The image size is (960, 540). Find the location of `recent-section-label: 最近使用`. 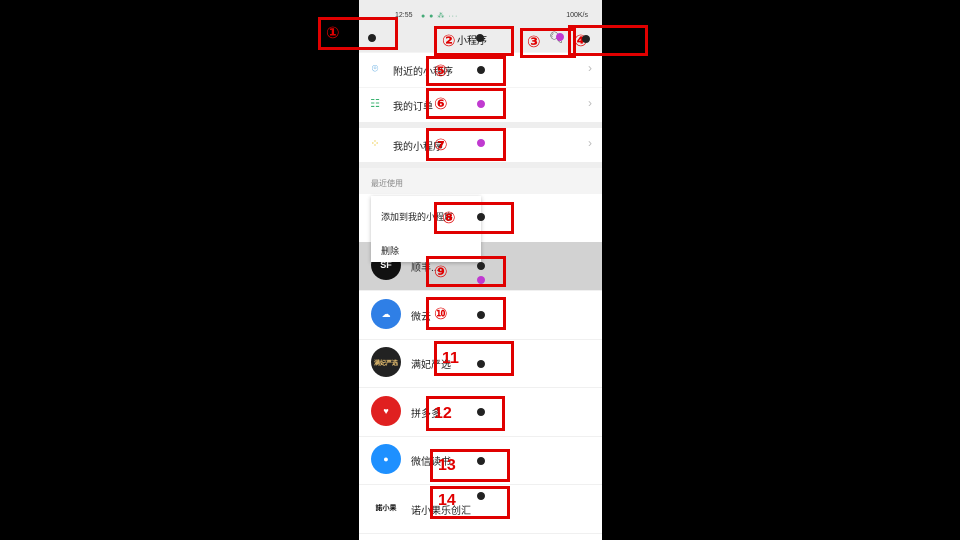

recent-section-label: 最近使用 is located at coordinates (387, 183).